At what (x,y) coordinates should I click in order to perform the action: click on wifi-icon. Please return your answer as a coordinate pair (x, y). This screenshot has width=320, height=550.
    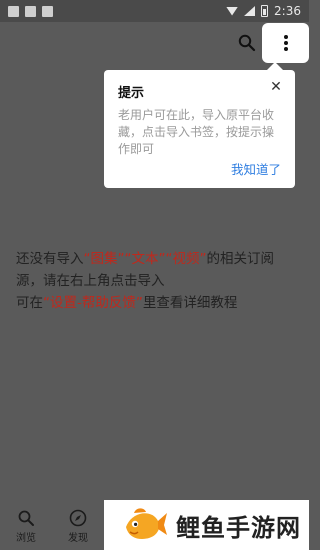
    Looking at the image, I should click on (232, 11).